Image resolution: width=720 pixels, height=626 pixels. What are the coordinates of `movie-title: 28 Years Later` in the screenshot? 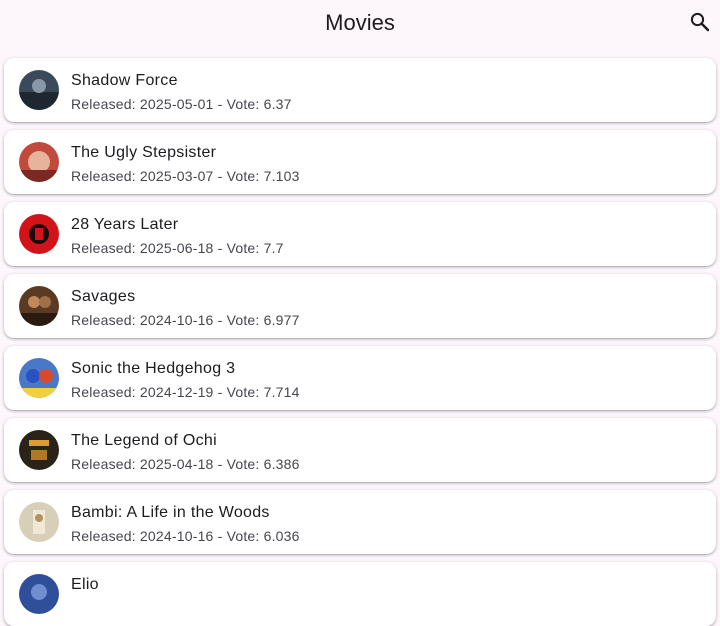 It's located at (125, 224).